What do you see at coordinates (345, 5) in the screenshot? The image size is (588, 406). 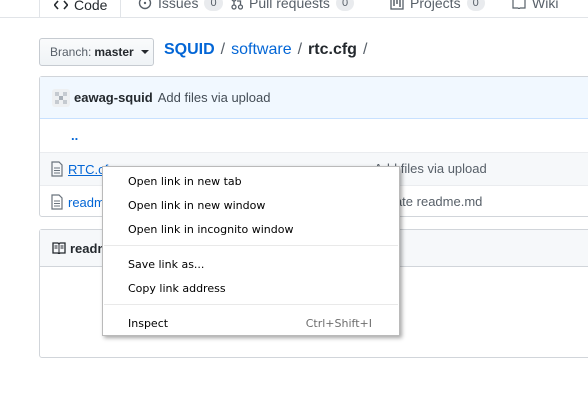 I see `pull-requests-counter: 0` at bounding box center [345, 5].